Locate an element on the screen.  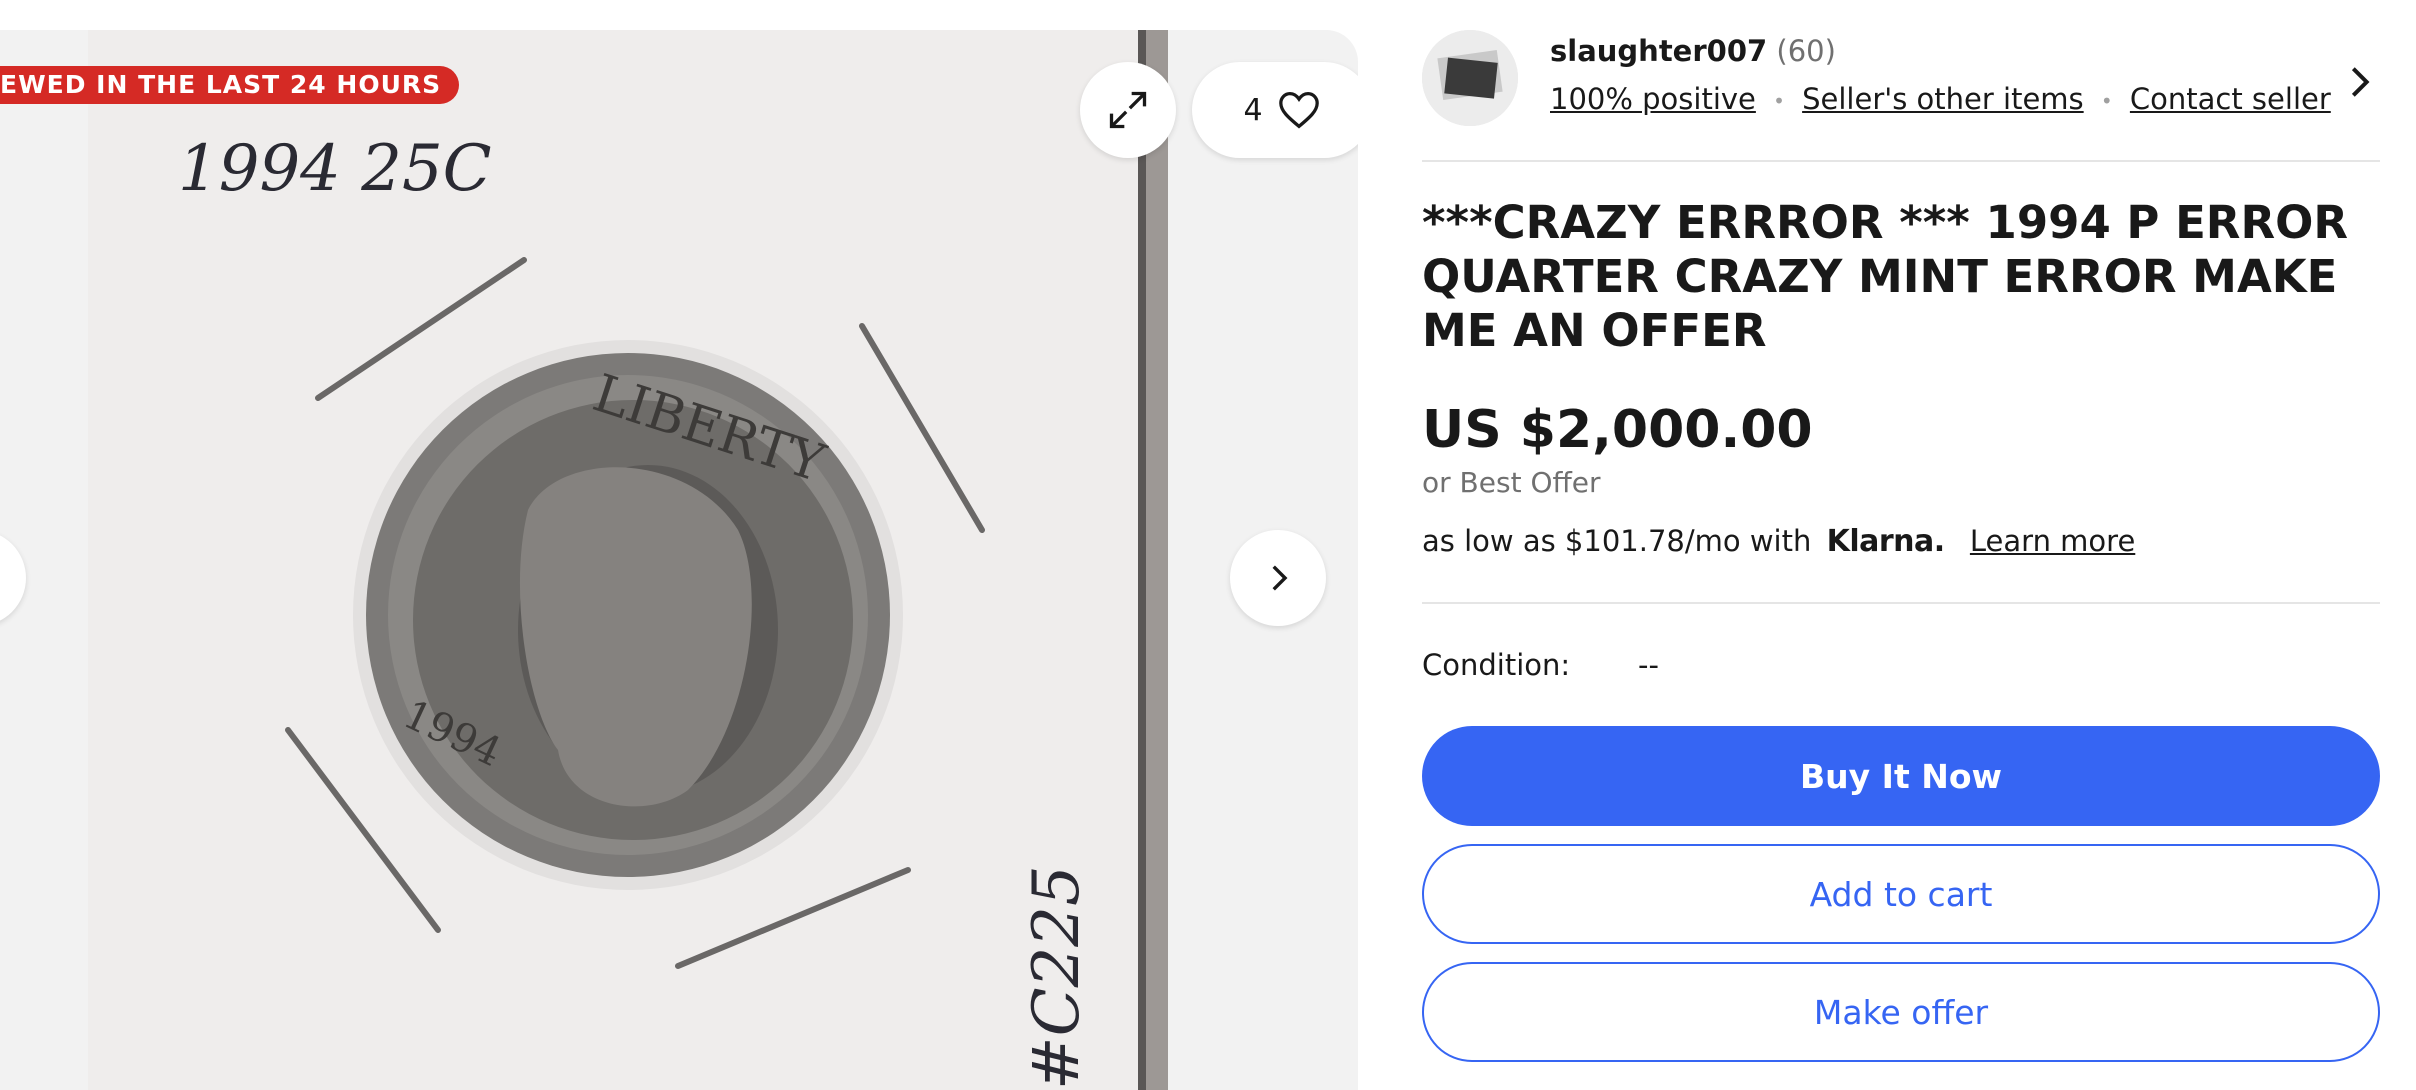
seller-feedback-count: (60) is located at coordinates (1806, 51).